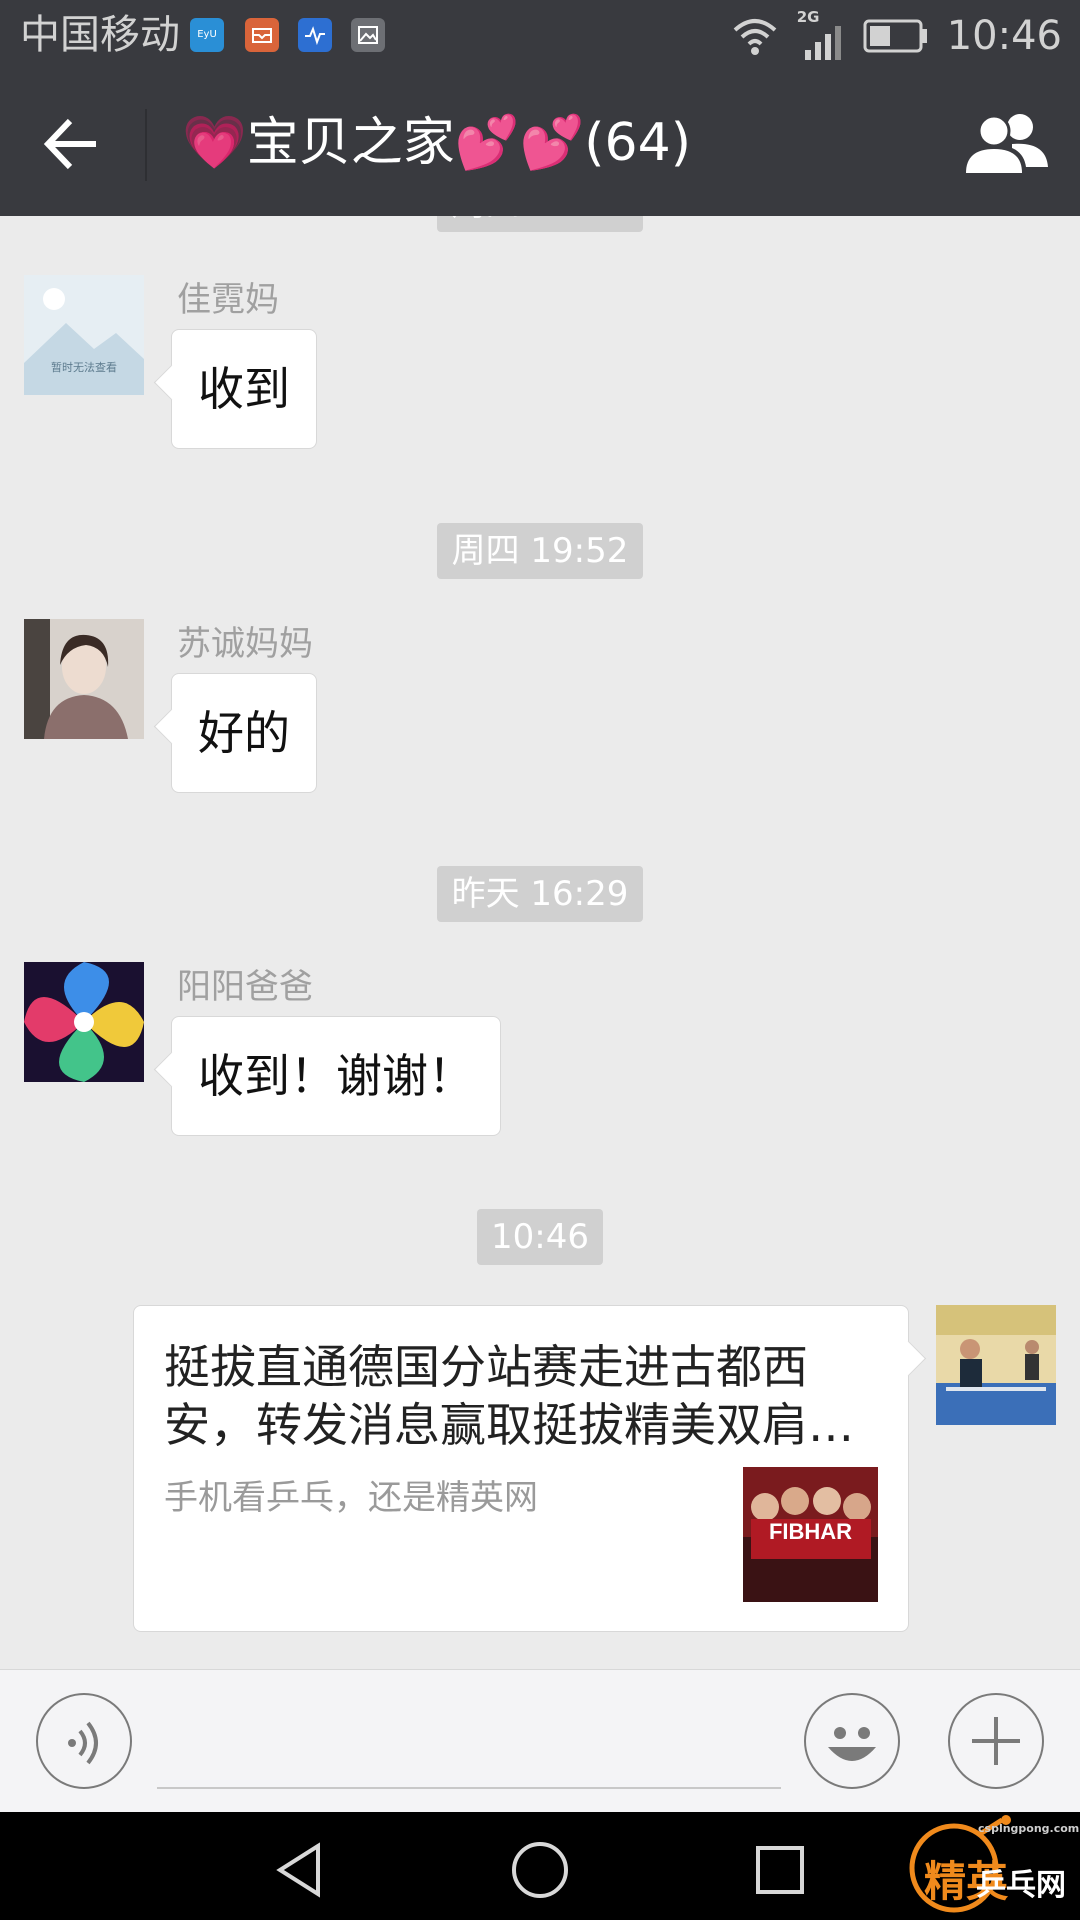 The width and height of the screenshot is (1080, 1920). I want to click on sender-name: 佳霓妈, so click(228, 300).